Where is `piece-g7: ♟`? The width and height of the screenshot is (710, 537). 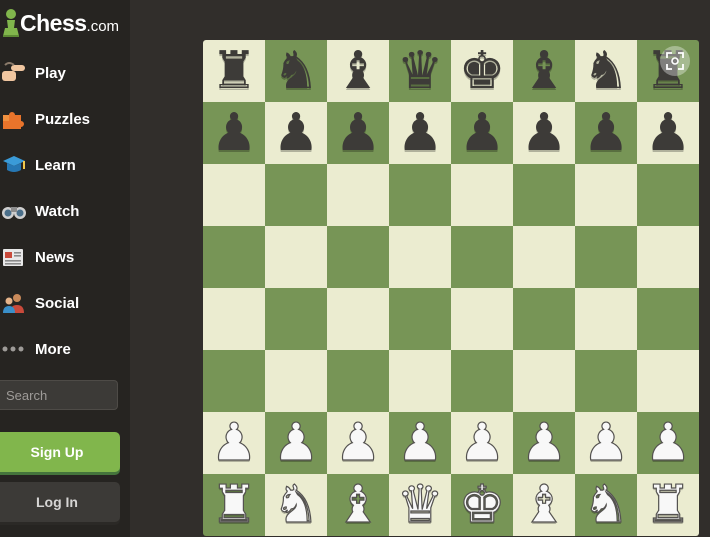 piece-g7: ♟ is located at coordinates (606, 133).